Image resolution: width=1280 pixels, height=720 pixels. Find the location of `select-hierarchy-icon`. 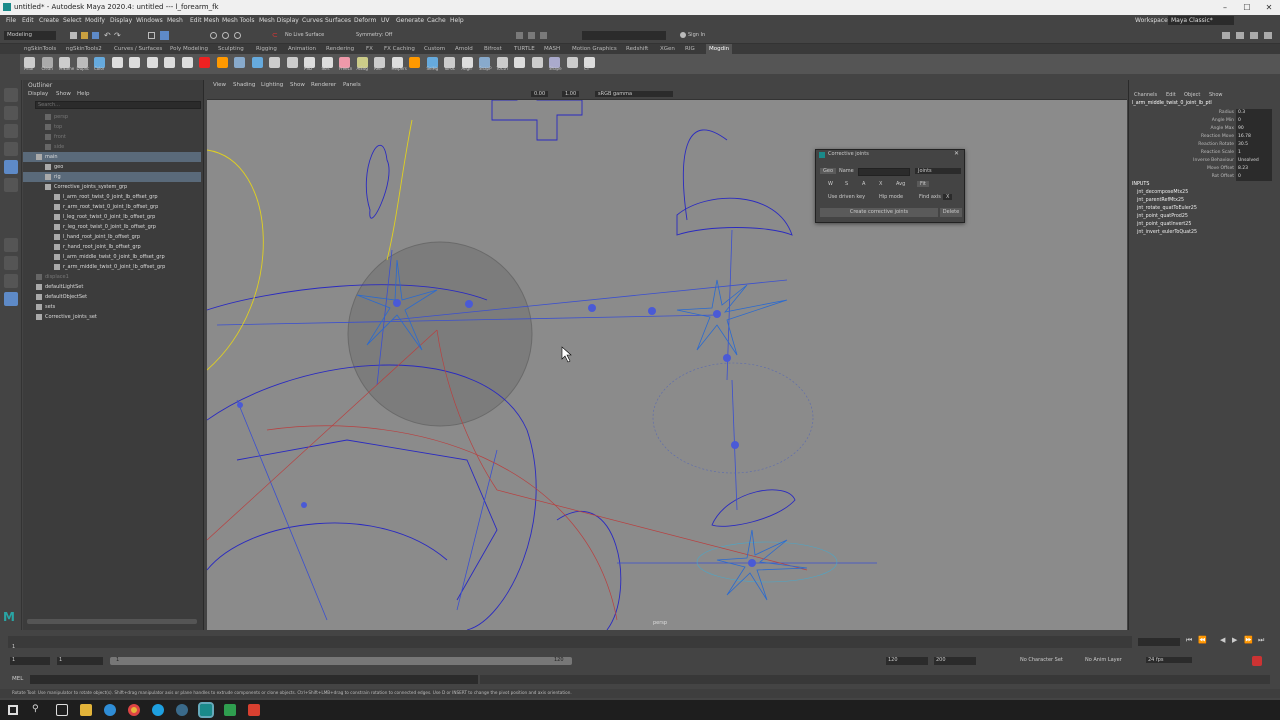

select-hierarchy-icon is located at coordinates (151, 35).